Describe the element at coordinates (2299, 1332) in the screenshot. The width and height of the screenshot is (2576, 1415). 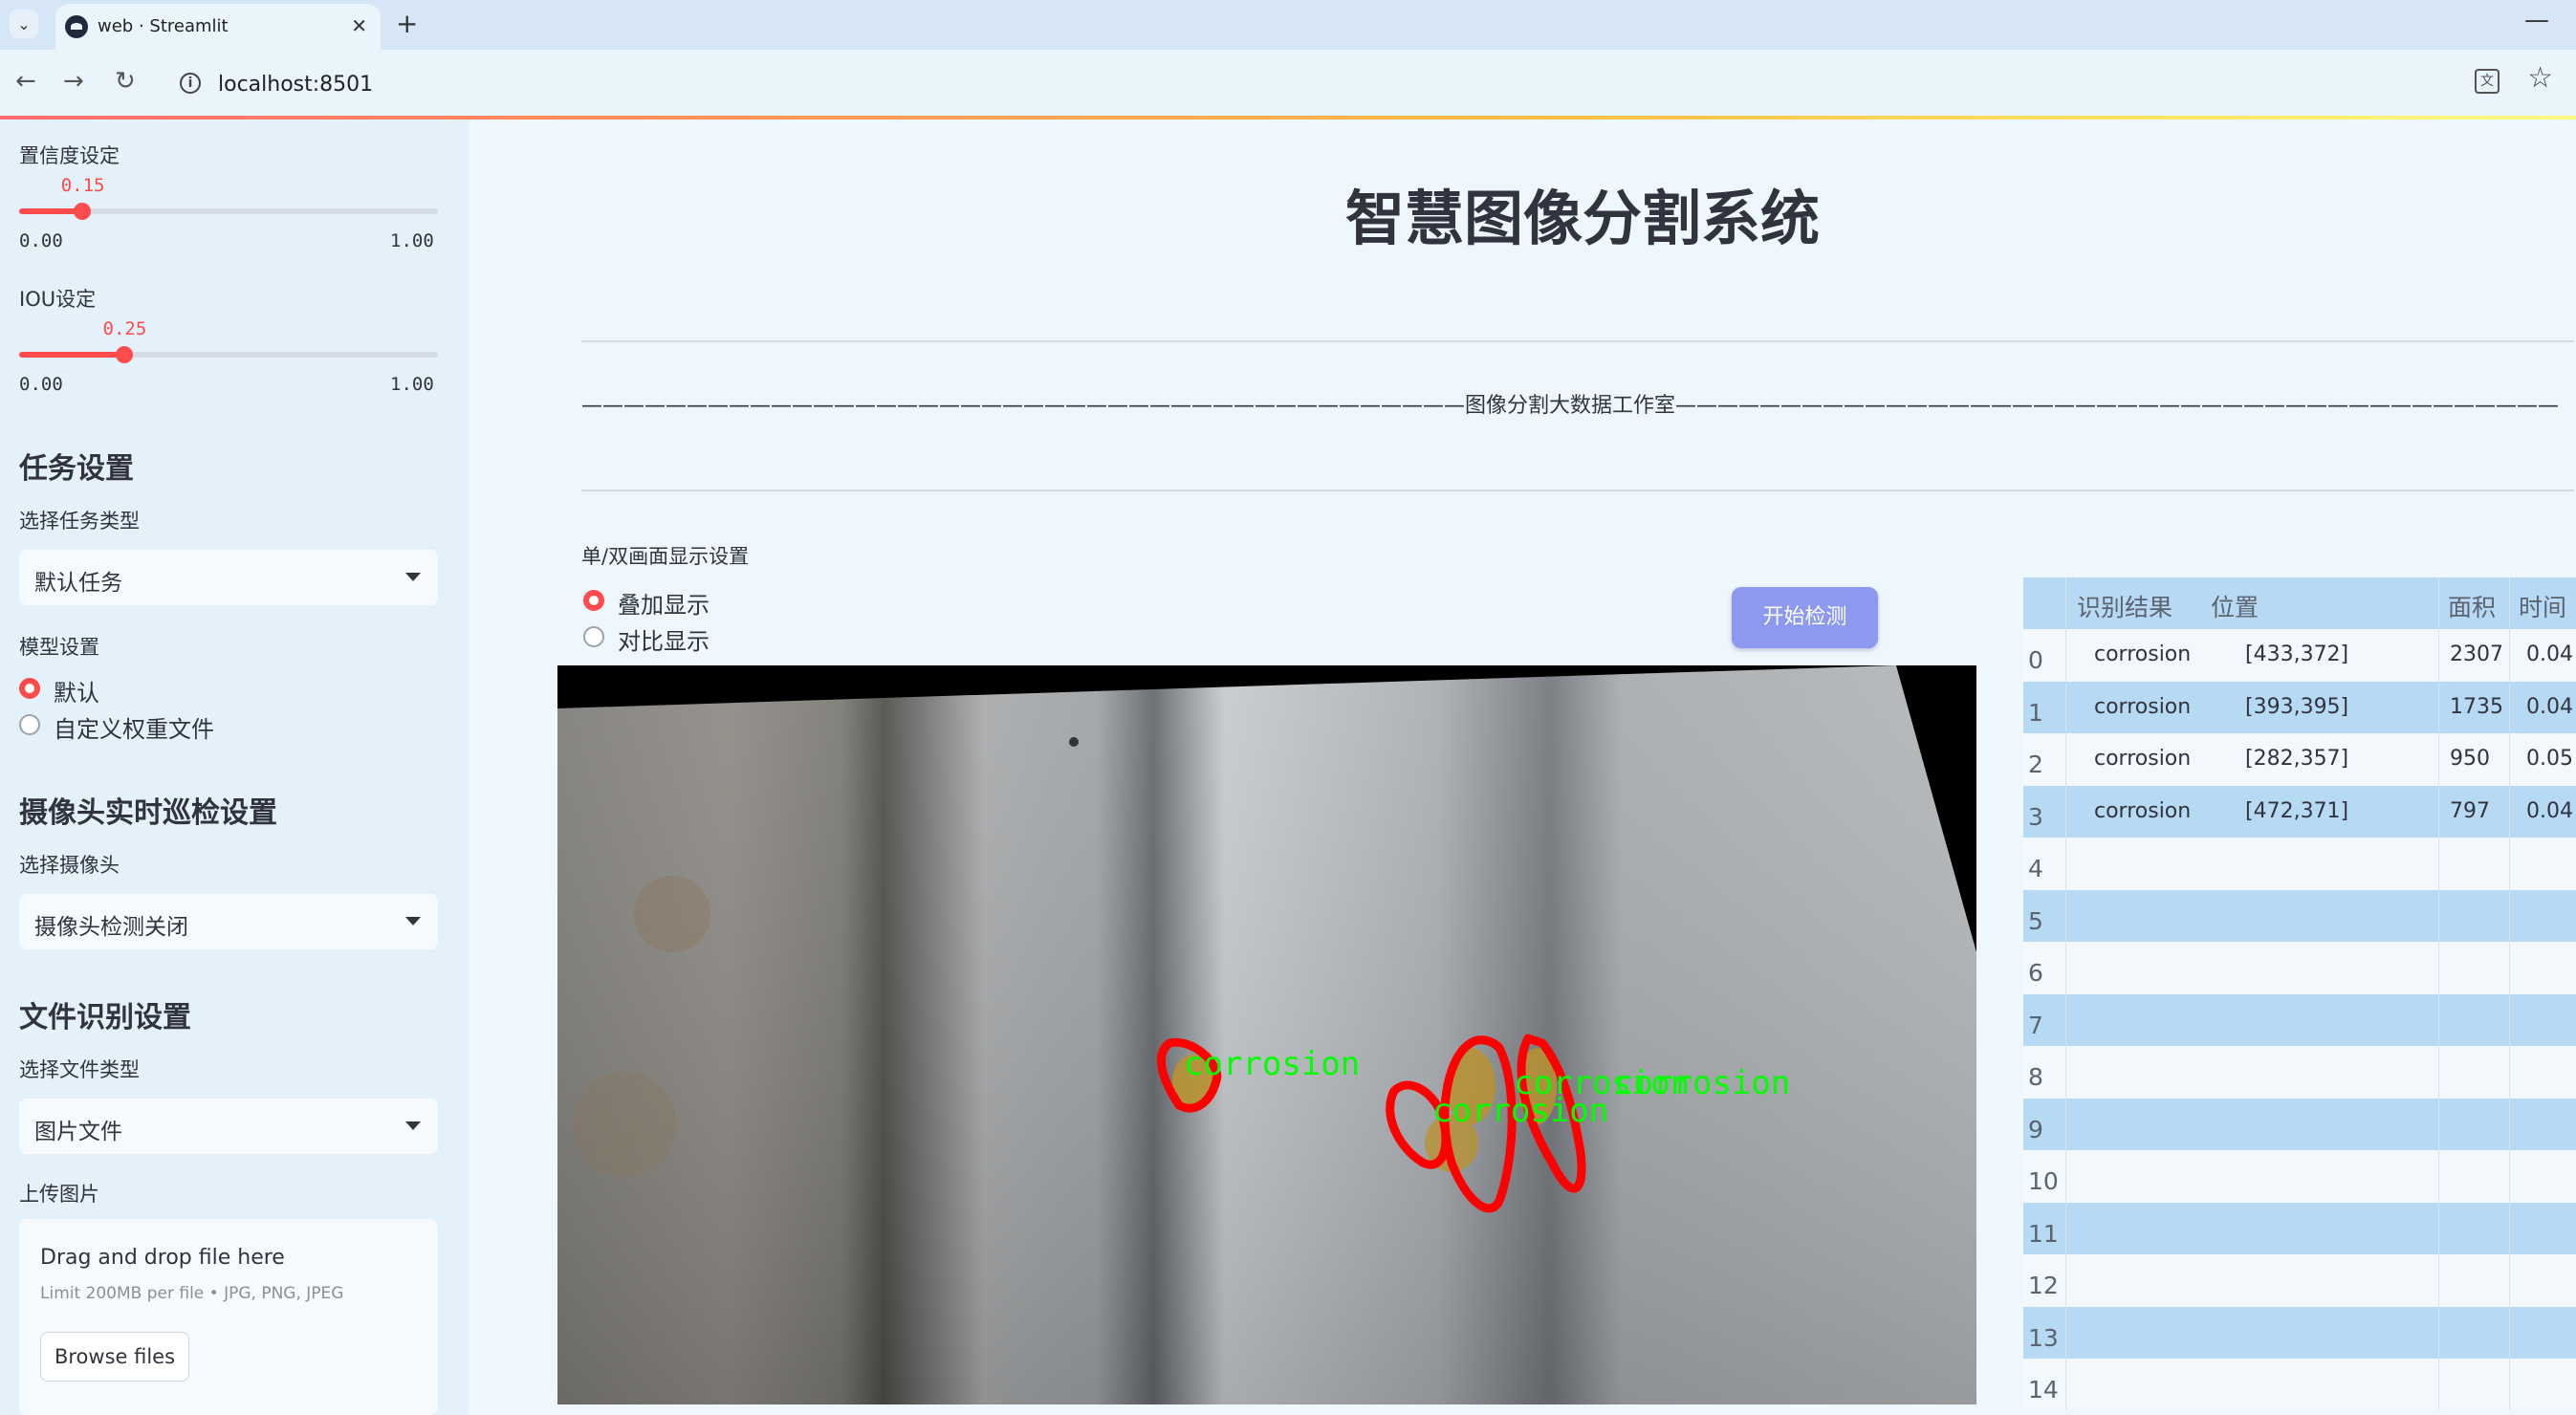
I see `table-row: 13` at that location.